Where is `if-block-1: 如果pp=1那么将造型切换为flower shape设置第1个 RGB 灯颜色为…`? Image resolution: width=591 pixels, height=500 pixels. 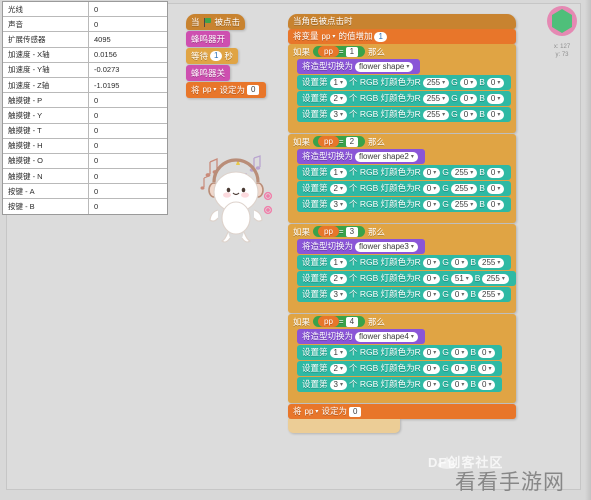
if-block-1: 如果pp=1那么将造型切换为flower shape设置第1个 RGB 灯颜色为… is located at coordinates (402, 88).